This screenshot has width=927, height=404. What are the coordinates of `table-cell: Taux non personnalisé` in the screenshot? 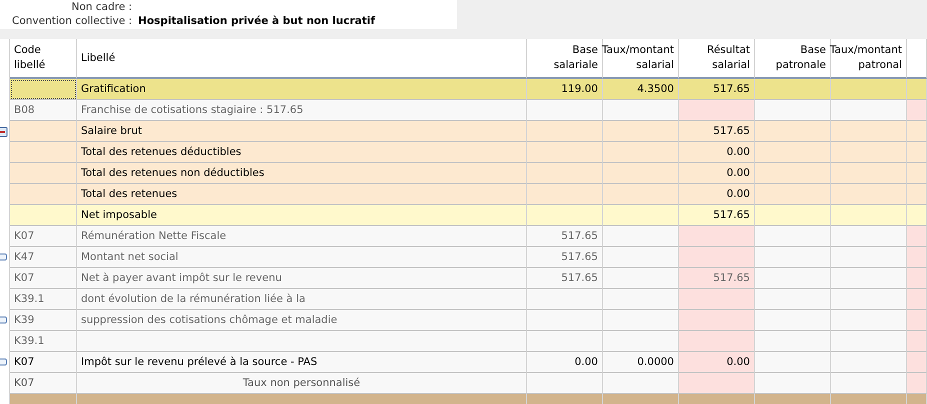 It's located at (302, 383).